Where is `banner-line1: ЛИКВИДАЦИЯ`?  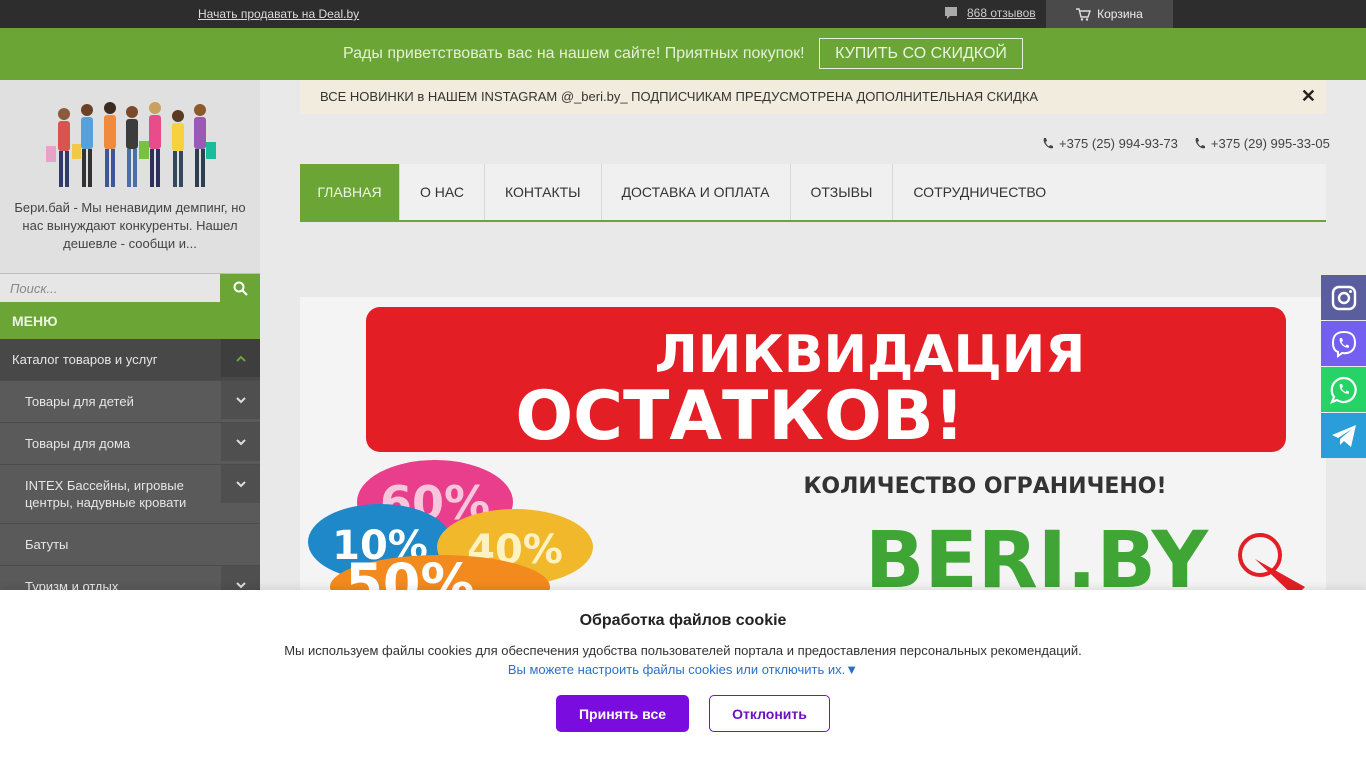
banner-line1: ЛИКВИДАЦИЯ is located at coordinates (870, 355).